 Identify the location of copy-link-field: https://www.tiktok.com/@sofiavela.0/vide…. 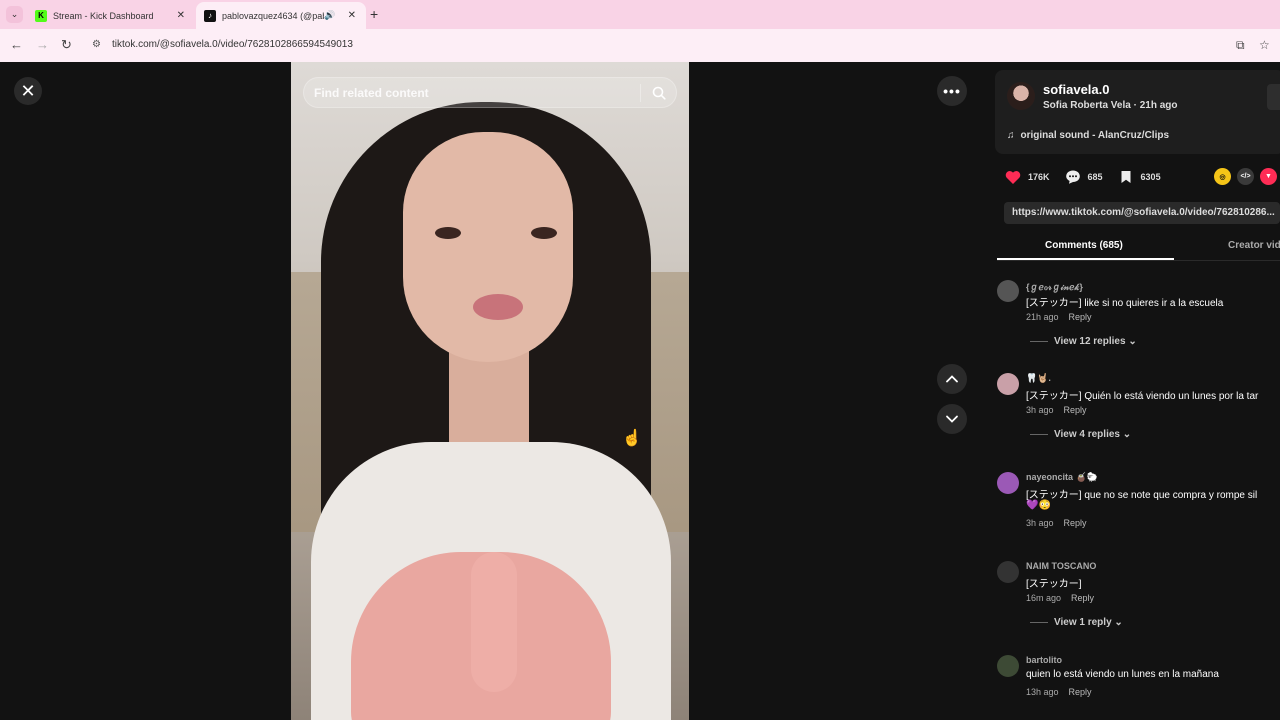
(1142, 213).